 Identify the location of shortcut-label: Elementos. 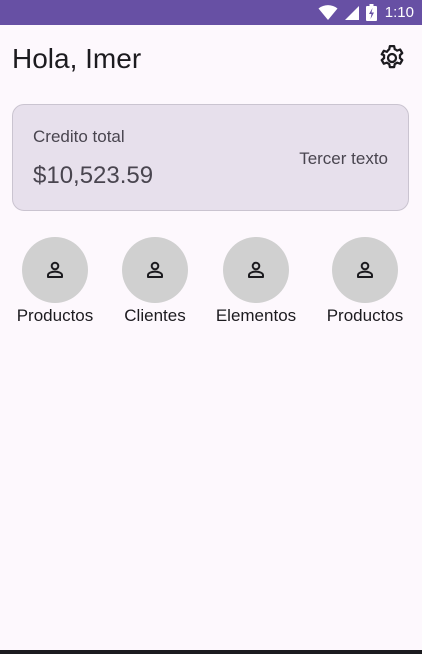
(256, 315).